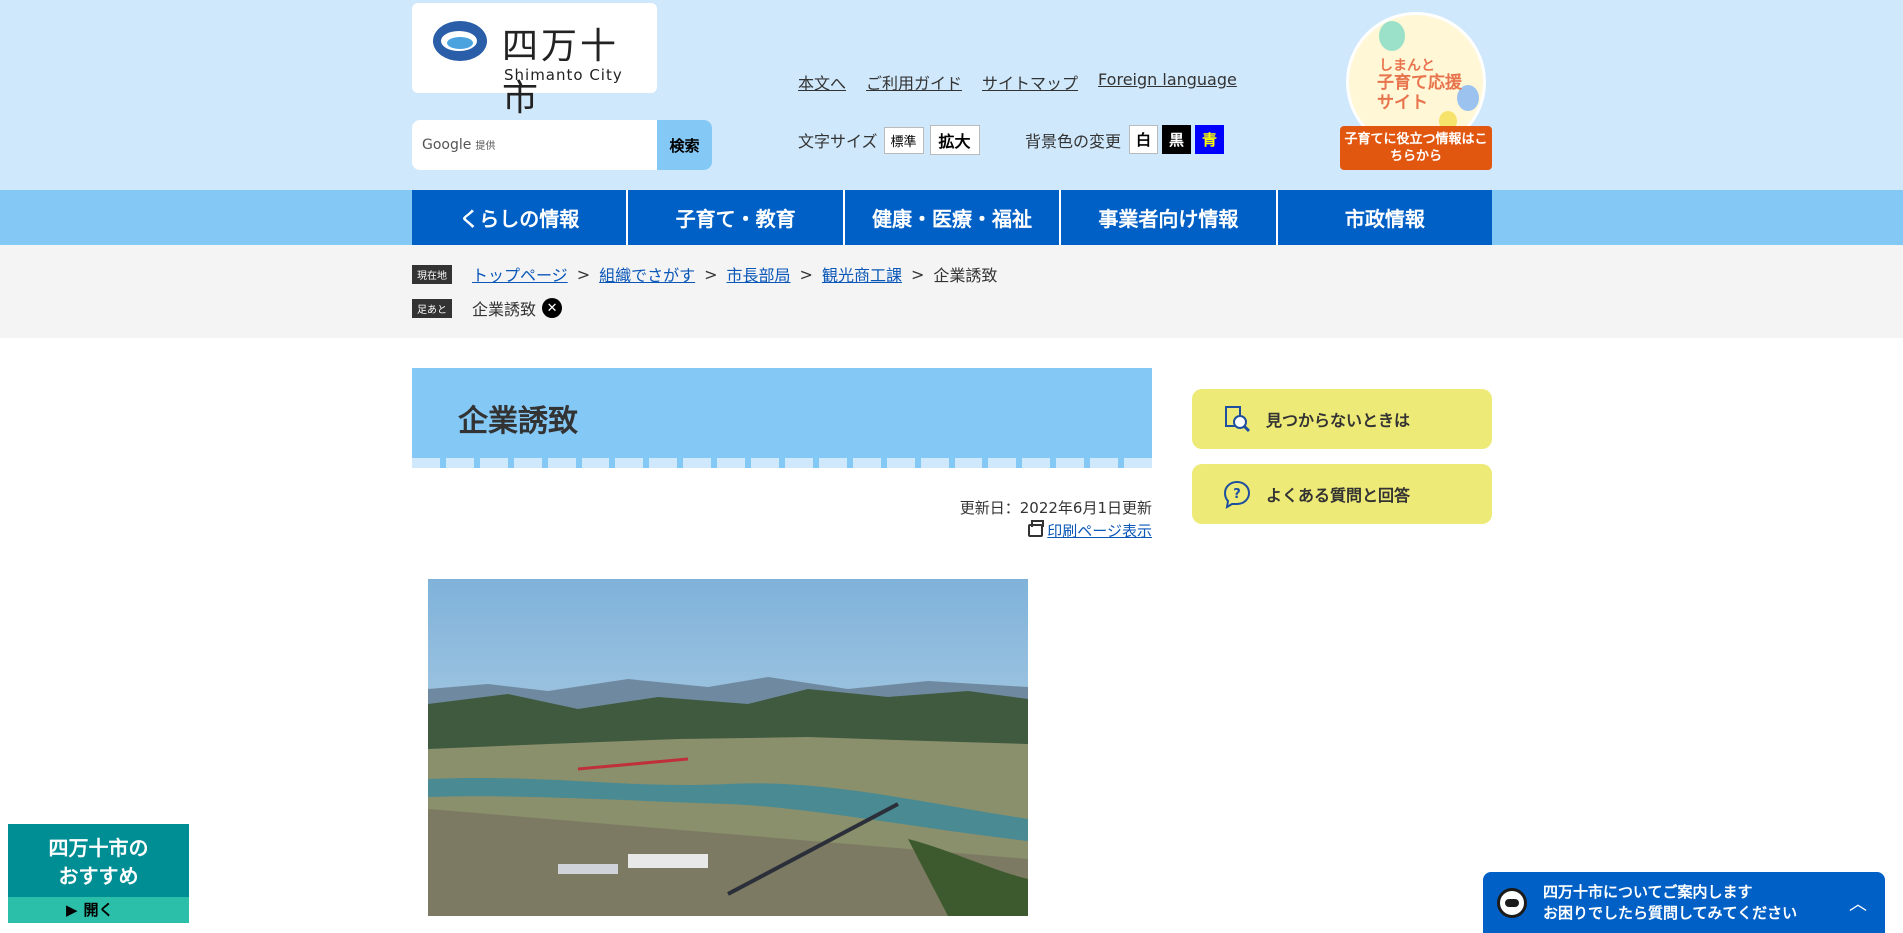 This screenshot has height=933, width=1903. I want to click on recommend-open-button: 開く, so click(90, 909).